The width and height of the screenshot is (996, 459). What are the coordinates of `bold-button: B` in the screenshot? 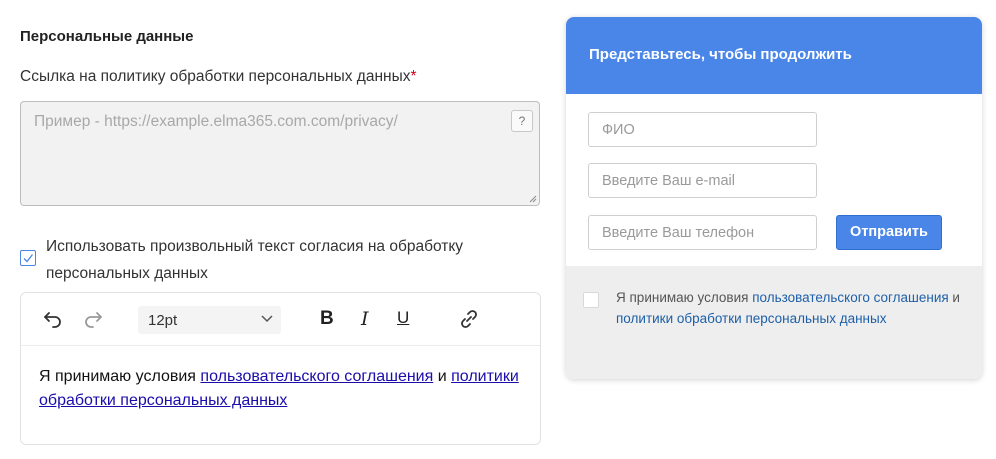 It's located at (327, 319).